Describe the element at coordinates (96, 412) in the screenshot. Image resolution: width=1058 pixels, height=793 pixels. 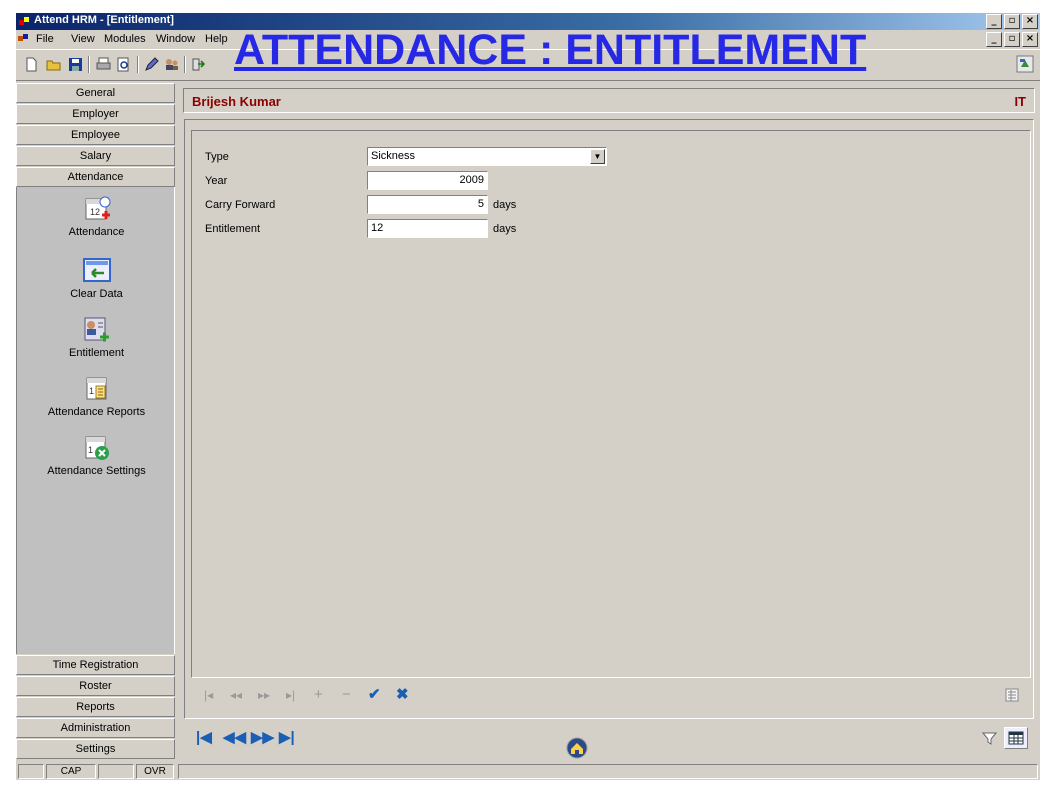
I see `nav-item-label: Attendance Reports` at that location.